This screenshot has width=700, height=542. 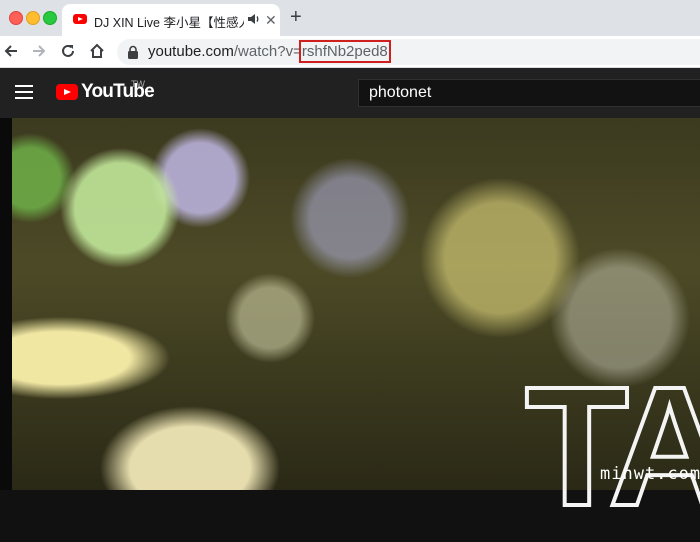 I want to click on youtube-header: YouTube TW, so click(x=350, y=93).